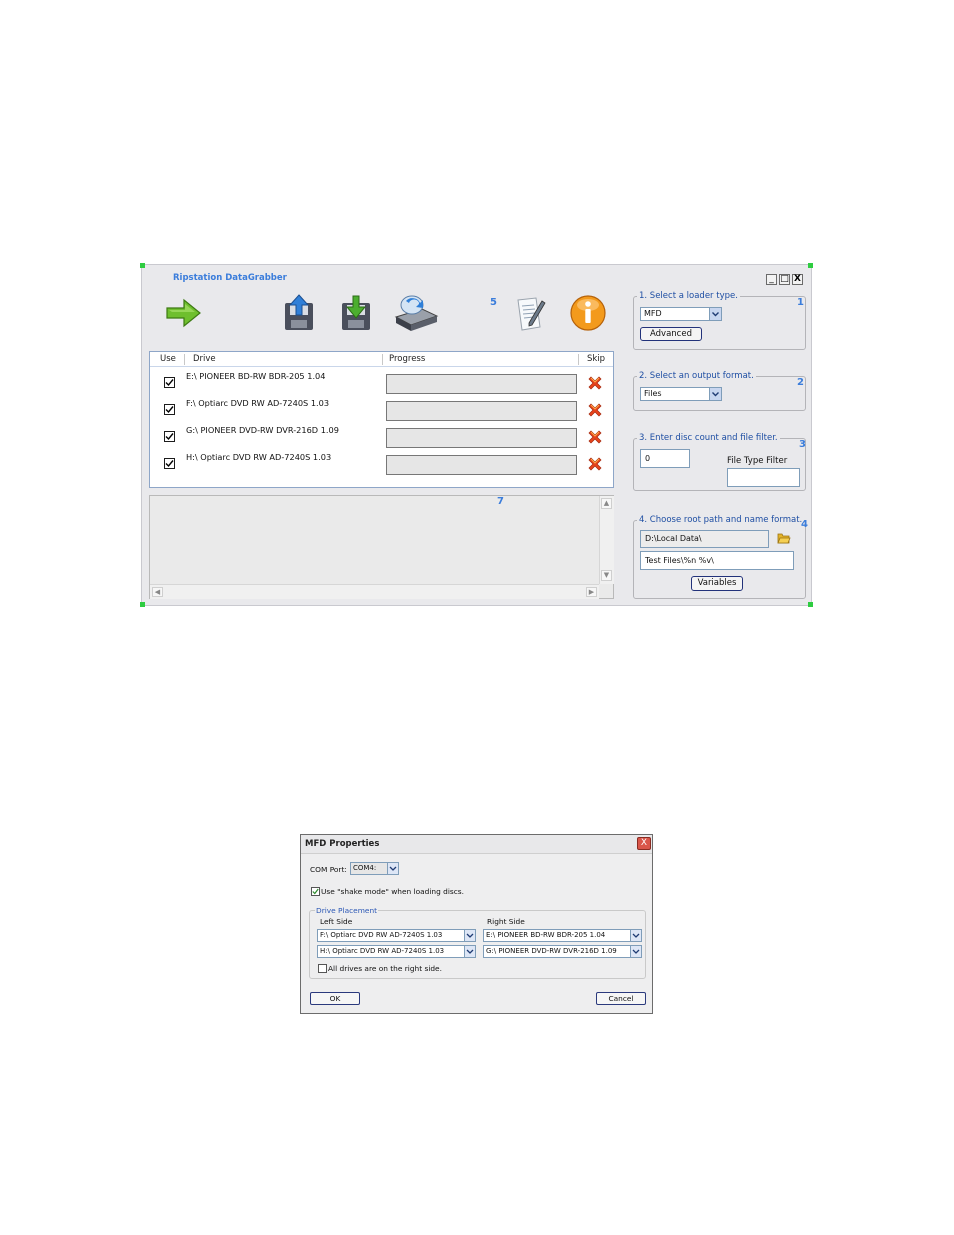  Describe the element at coordinates (328, 869) in the screenshot. I see `com-port-label: COM Port:` at that location.